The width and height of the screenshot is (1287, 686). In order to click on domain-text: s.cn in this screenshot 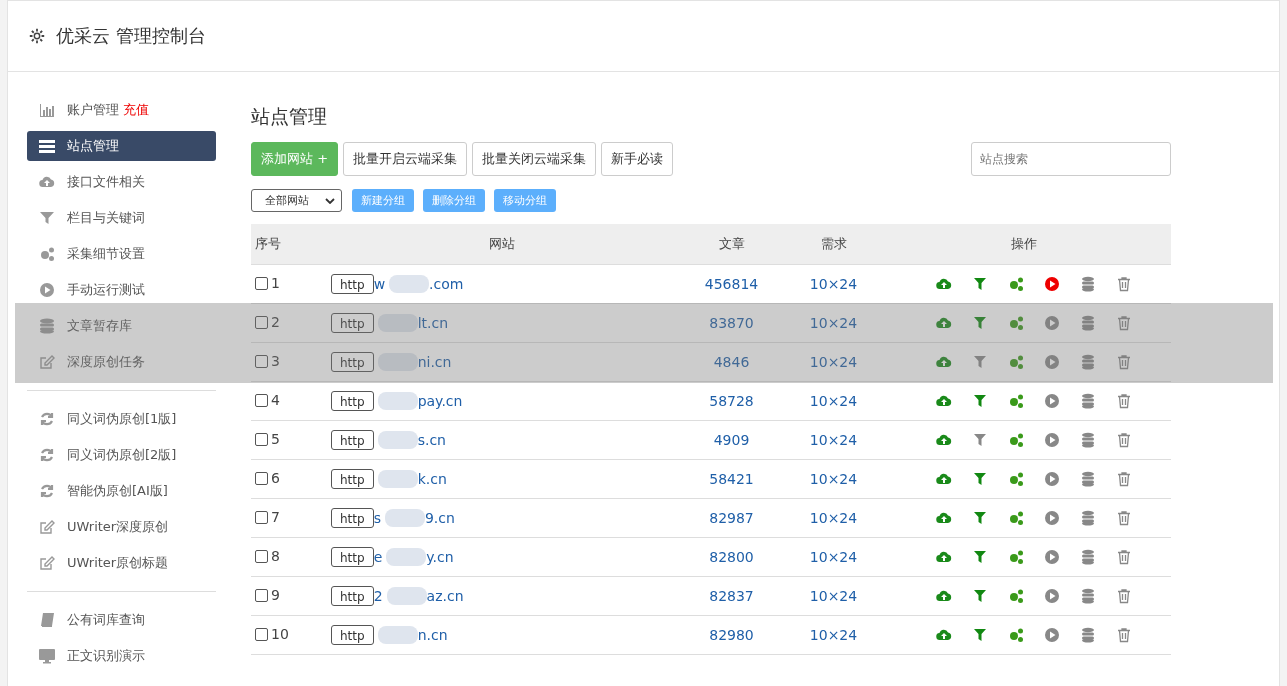, I will do `click(431, 440)`.